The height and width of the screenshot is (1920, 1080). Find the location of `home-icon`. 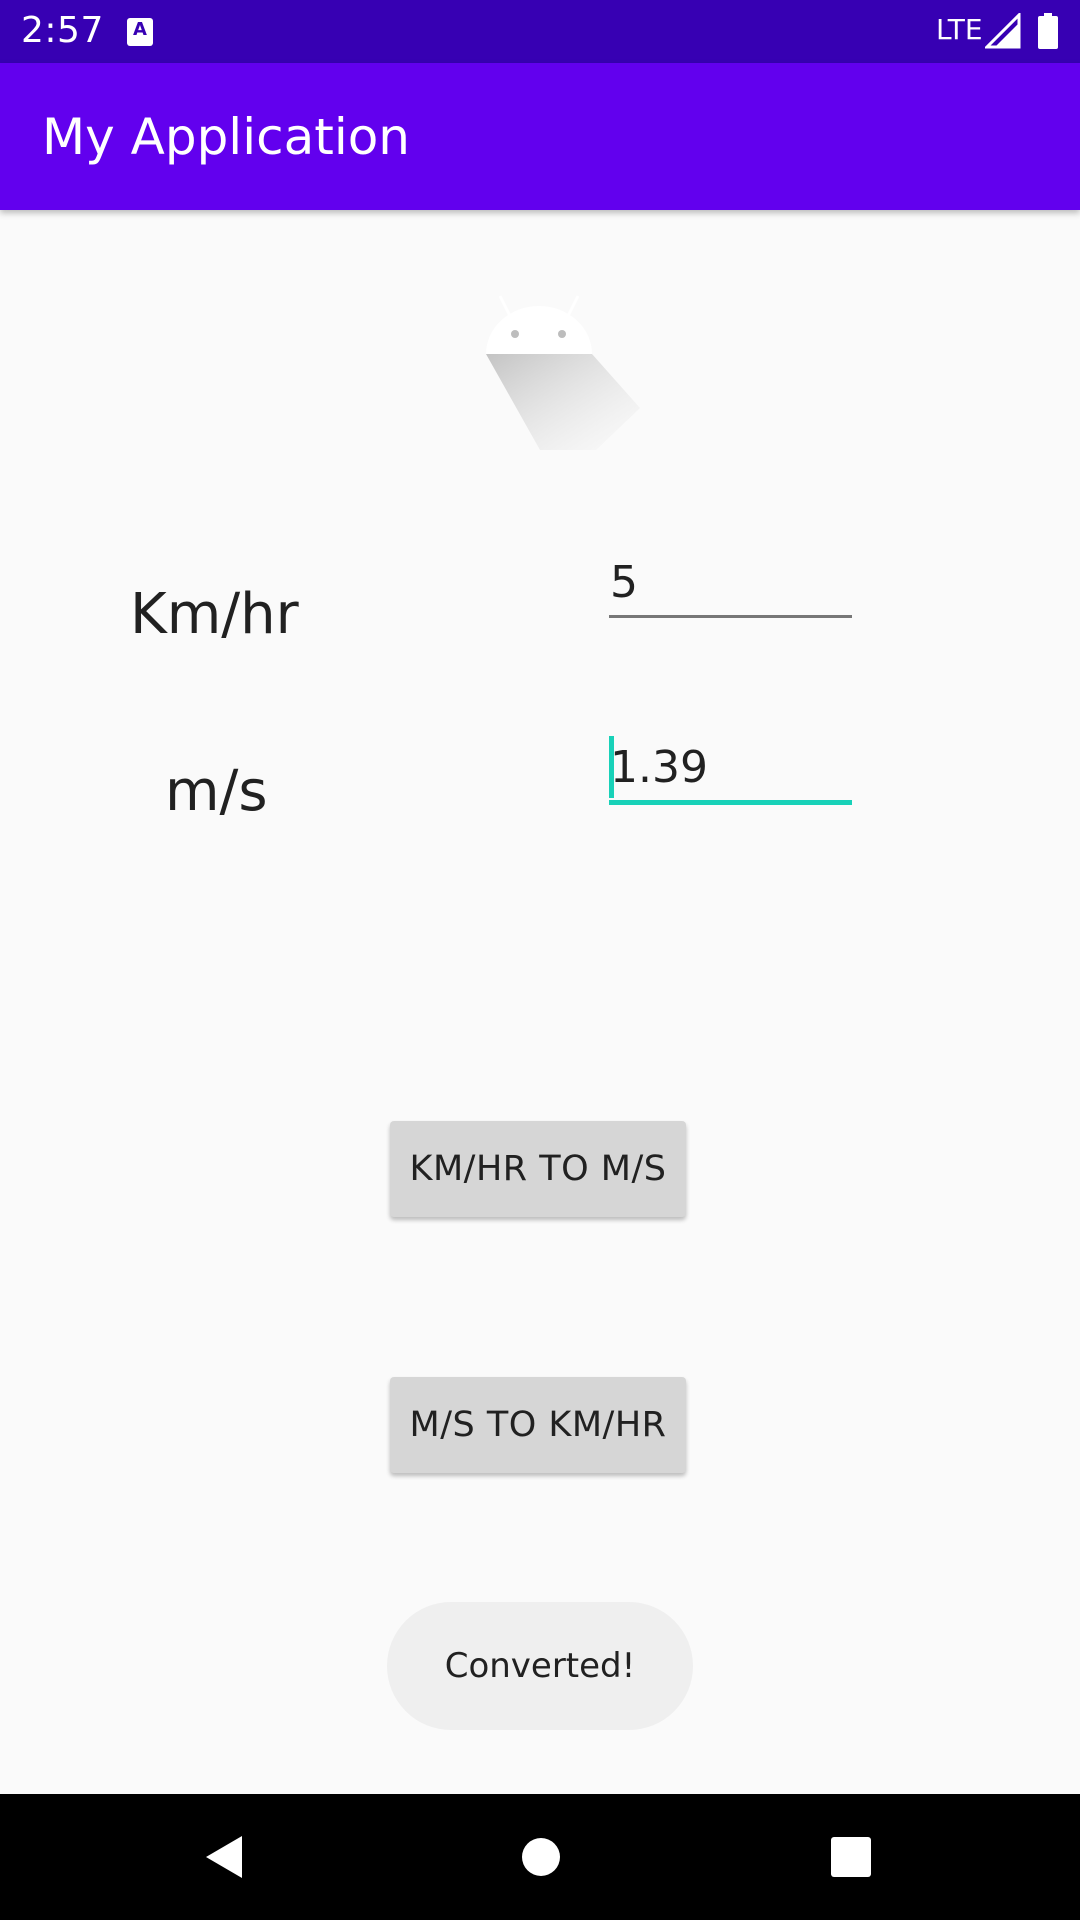

home-icon is located at coordinates (541, 1857).